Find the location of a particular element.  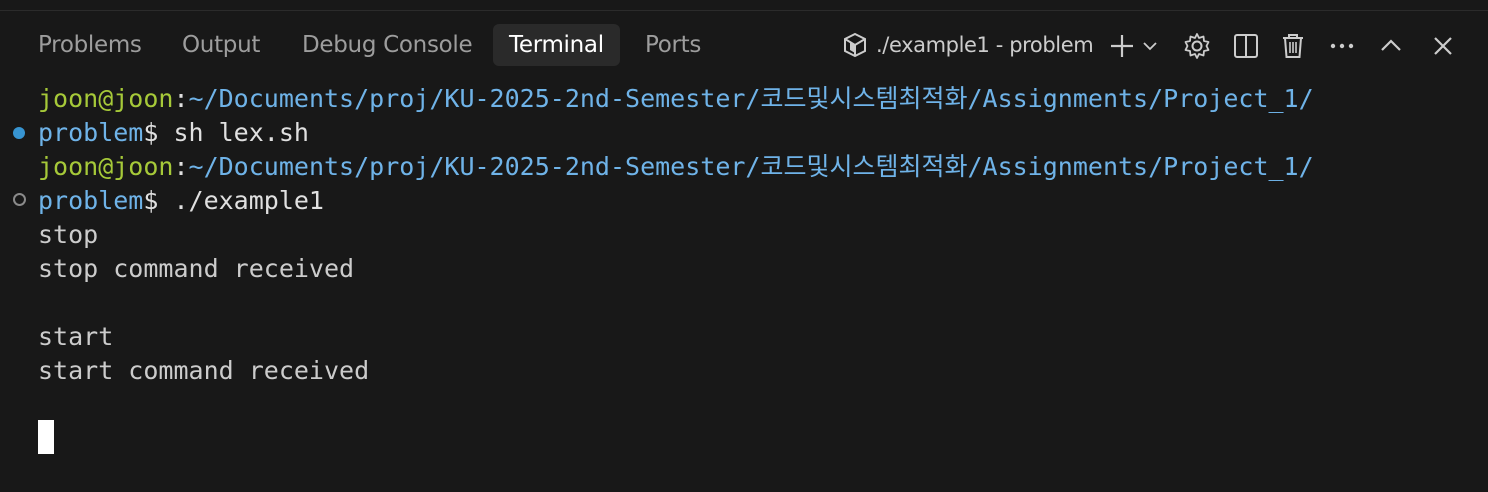

chevron-up-icon is located at coordinates (1391, 45).